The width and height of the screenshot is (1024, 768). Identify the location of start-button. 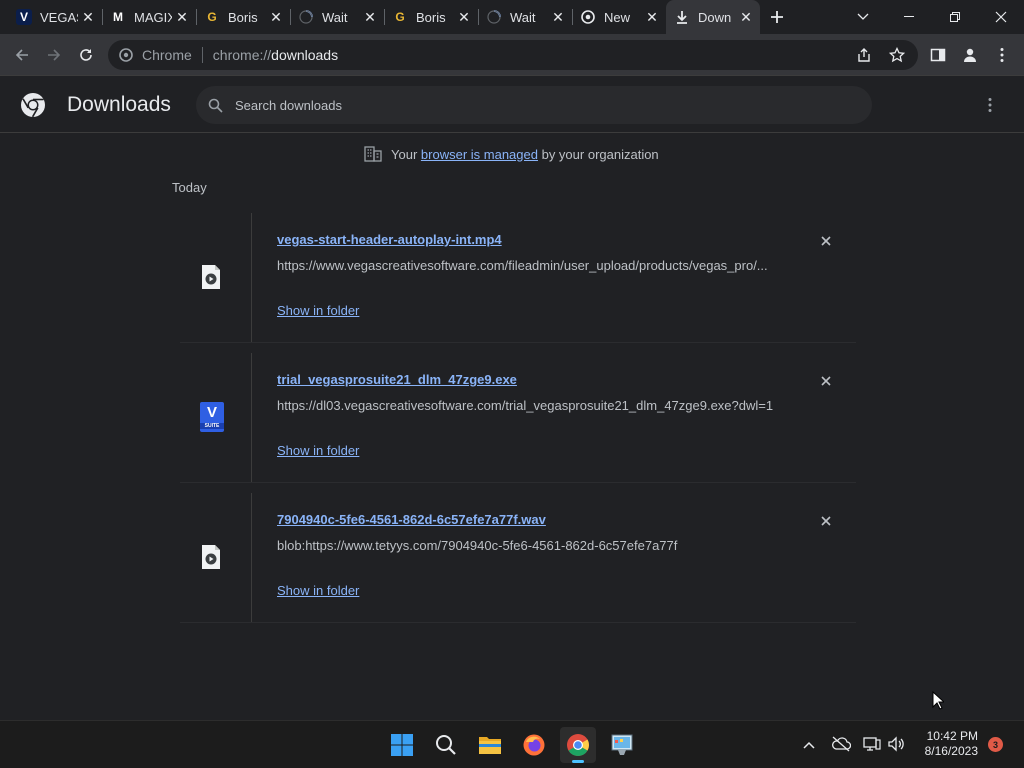
(402, 745).